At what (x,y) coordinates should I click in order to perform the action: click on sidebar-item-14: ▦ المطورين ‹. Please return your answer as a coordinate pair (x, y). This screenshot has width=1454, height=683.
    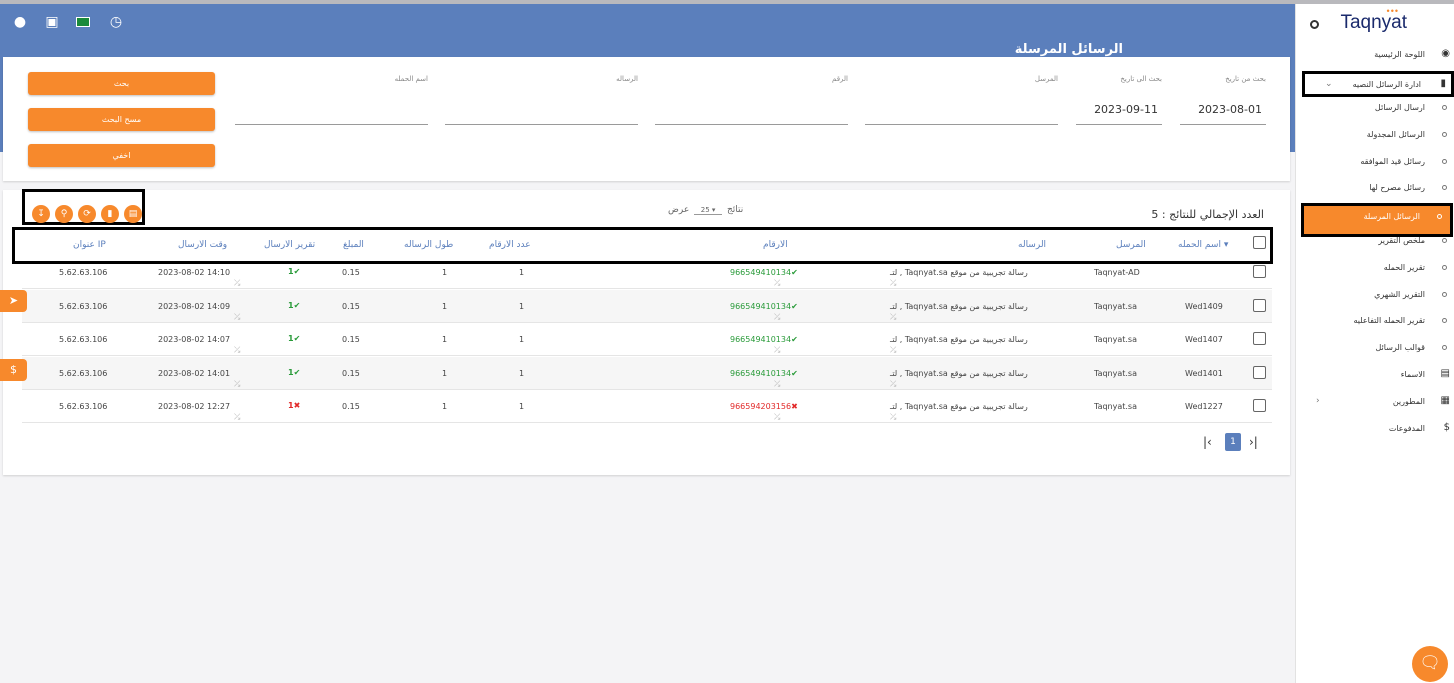
    Looking at the image, I should click on (1375, 402).